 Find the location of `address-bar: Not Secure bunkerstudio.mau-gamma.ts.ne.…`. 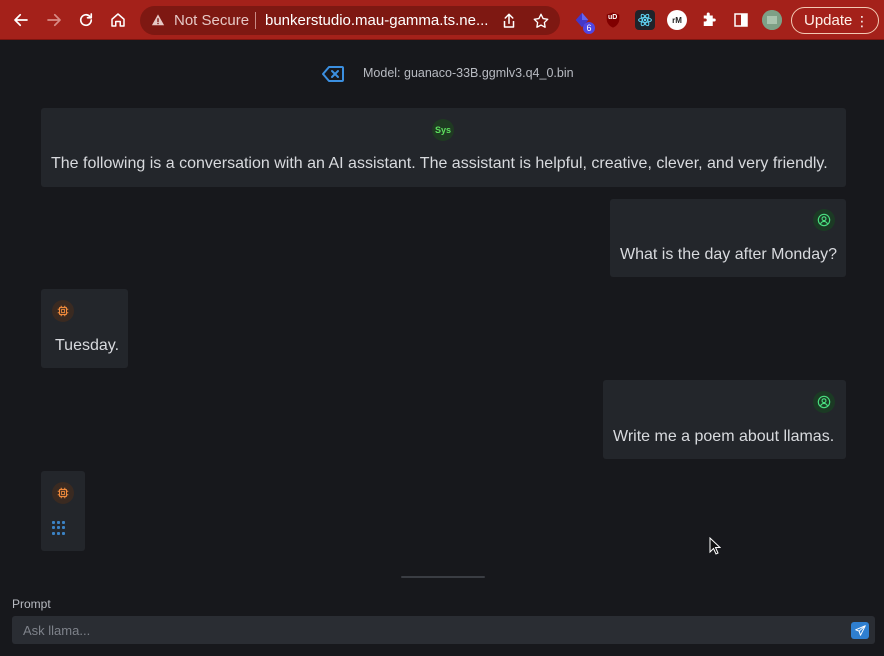

address-bar: Not Secure bunkerstudio.mau-gamma.ts.ne.… is located at coordinates (350, 20).